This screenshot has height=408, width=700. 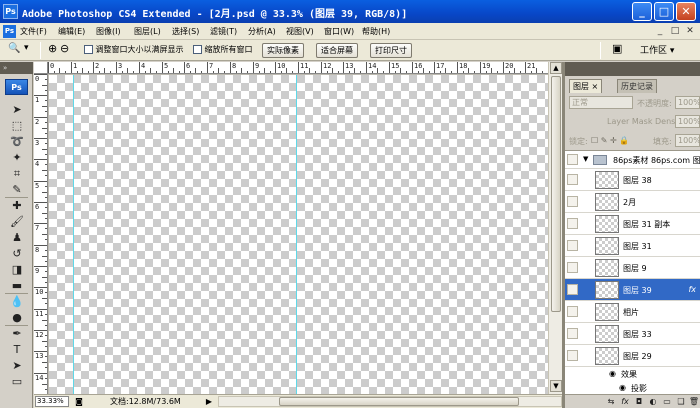 What do you see at coordinates (667, 401) in the screenshot?
I see `new-group-icon: ▭` at bounding box center [667, 401].